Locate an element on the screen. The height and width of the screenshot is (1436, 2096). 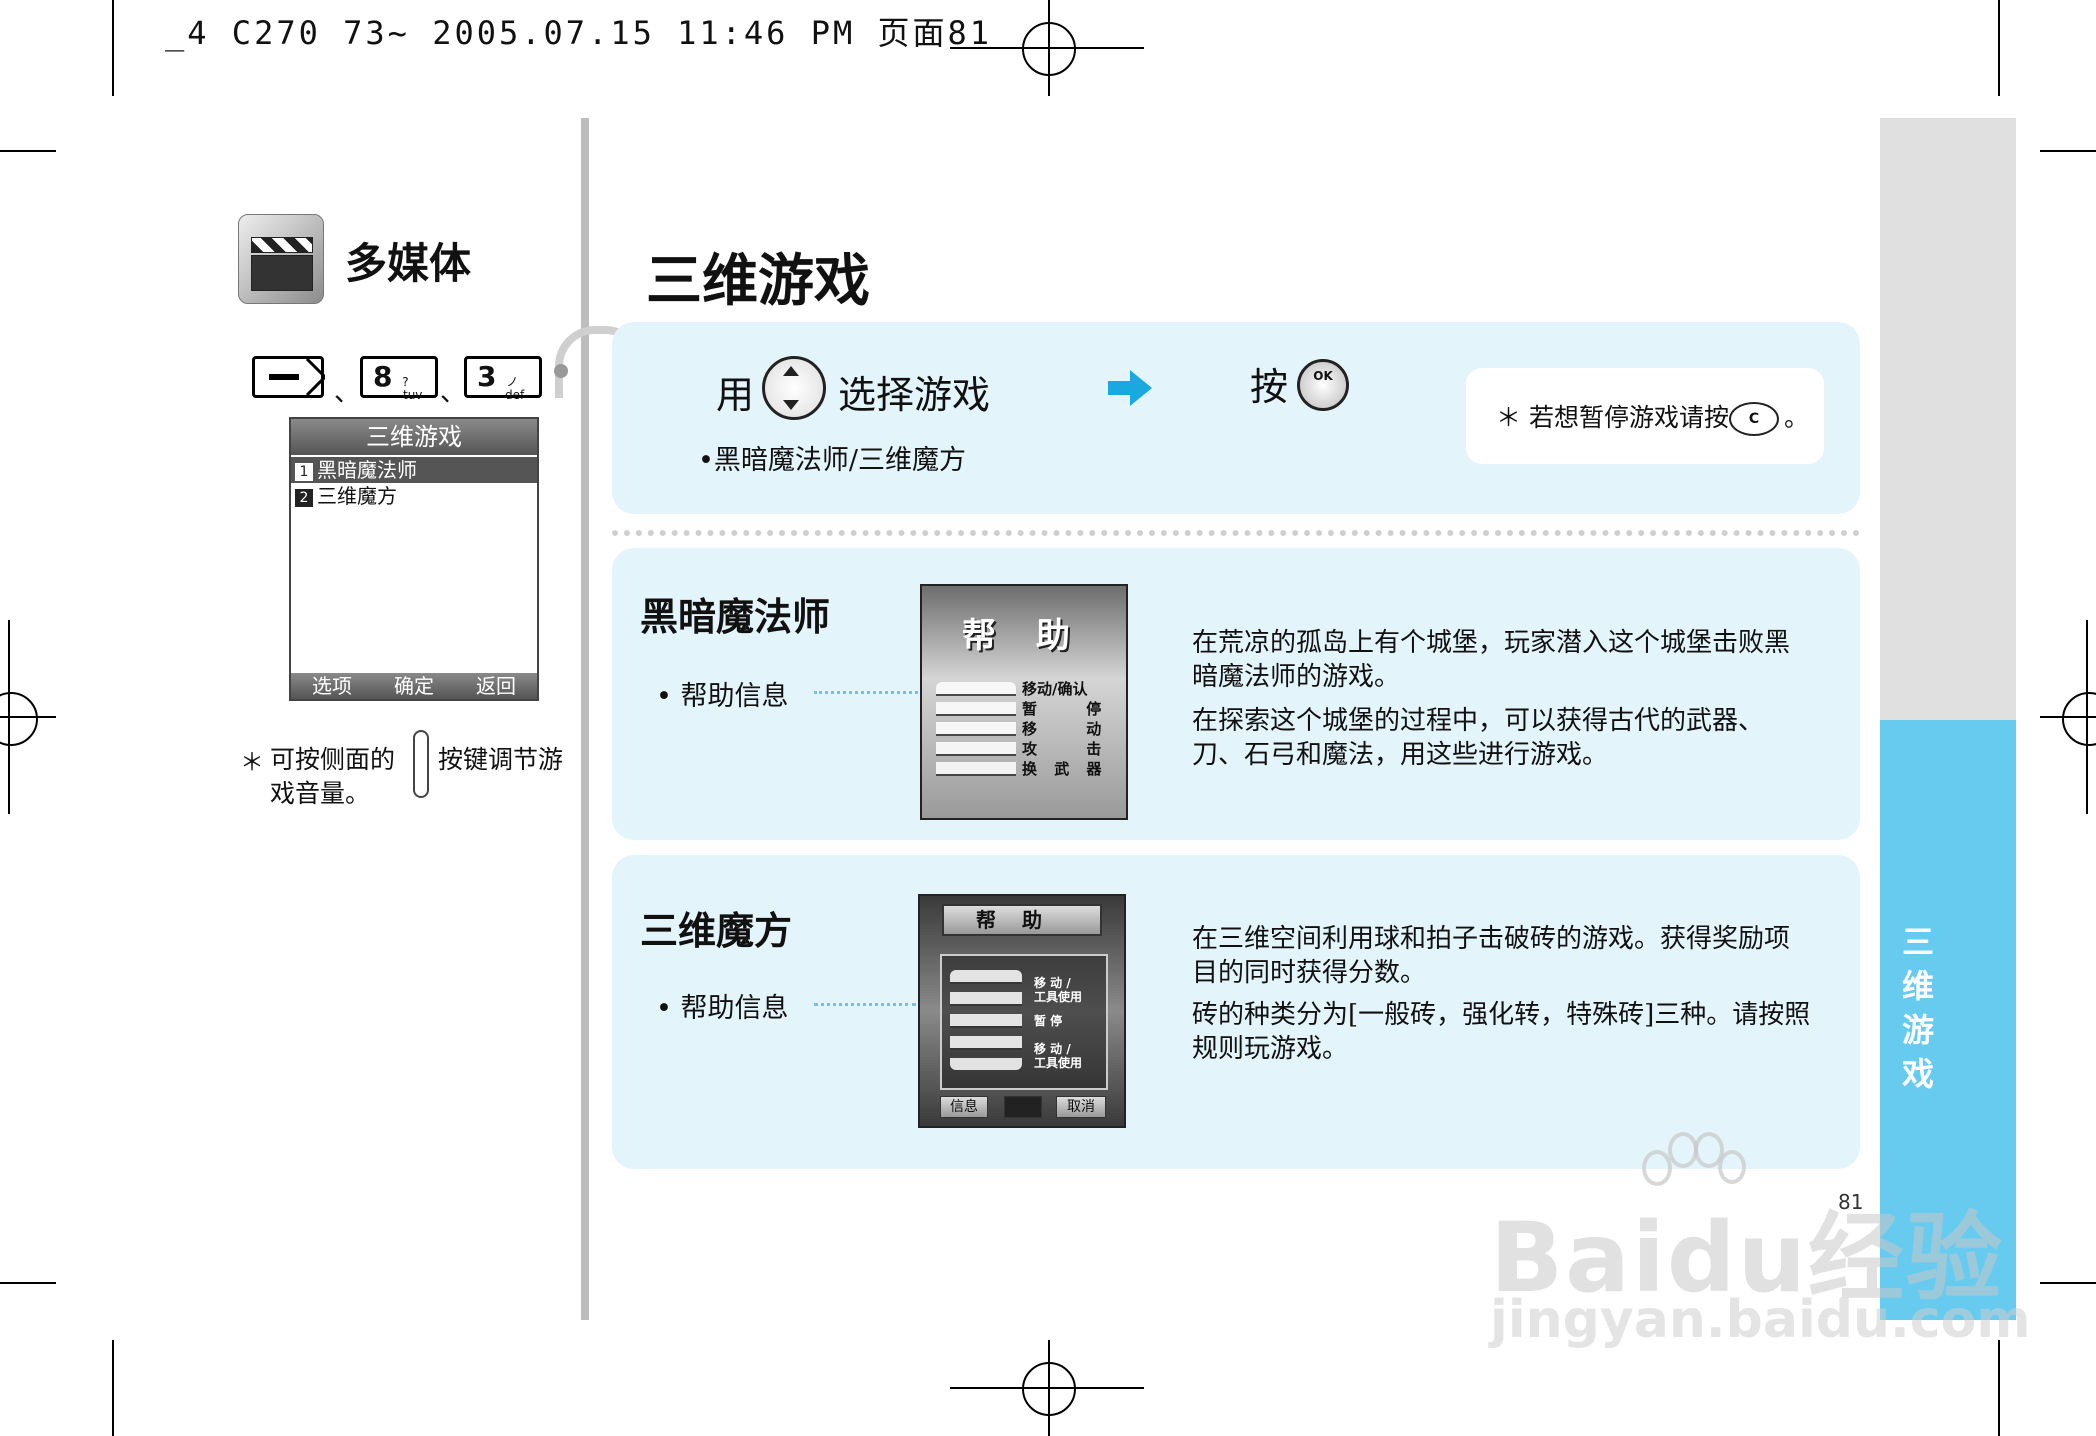
clapper-stripes is located at coordinates (282, 245).